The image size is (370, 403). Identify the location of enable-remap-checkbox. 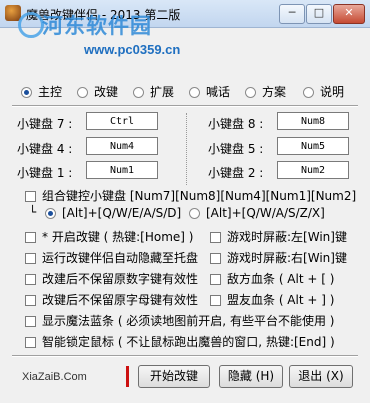
(30, 237).